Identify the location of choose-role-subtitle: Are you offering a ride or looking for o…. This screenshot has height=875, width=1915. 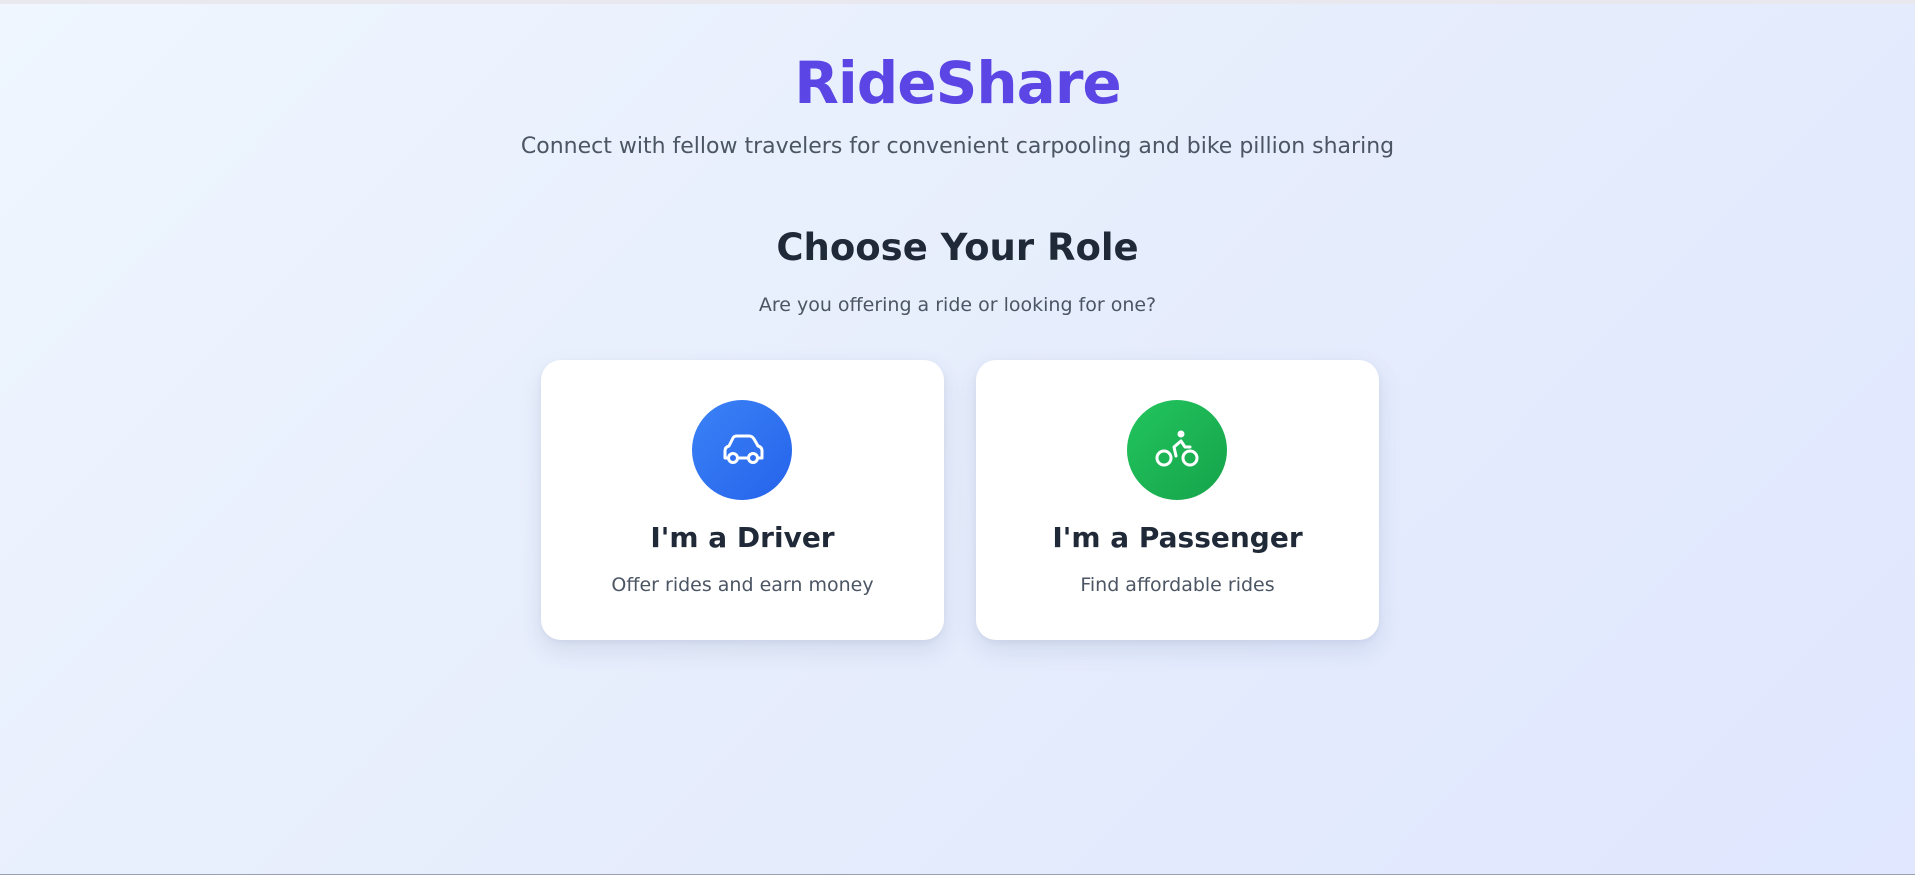
(957, 305).